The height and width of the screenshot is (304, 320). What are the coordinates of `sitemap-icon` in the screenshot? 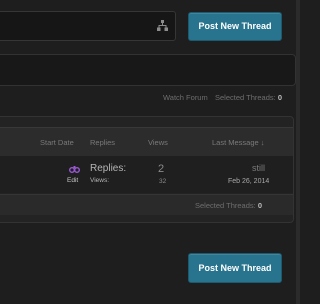 It's located at (162, 25).